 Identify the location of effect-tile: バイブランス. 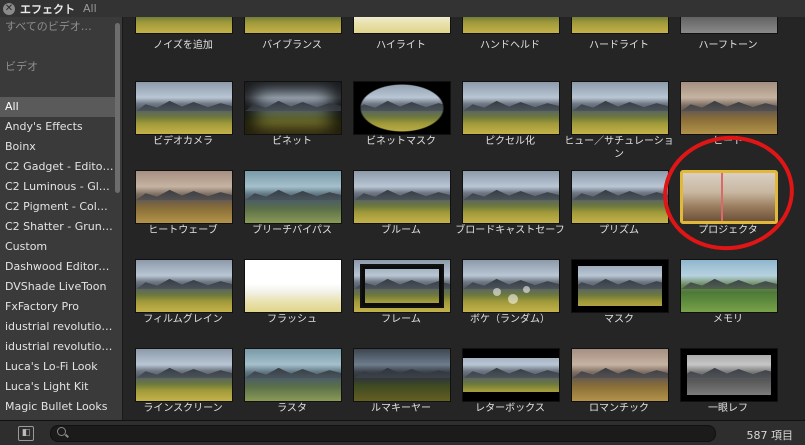
(294, 52).